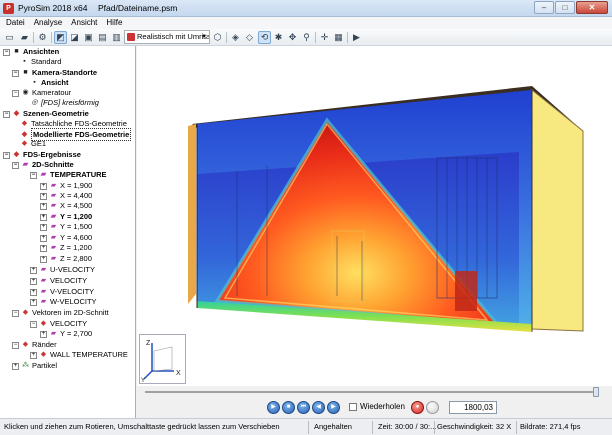 The width and height of the screenshot is (612, 435). What do you see at coordinates (43, 355) in the screenshot?
I see `boundary-icon: ◆` at bounding box center [43, 355].